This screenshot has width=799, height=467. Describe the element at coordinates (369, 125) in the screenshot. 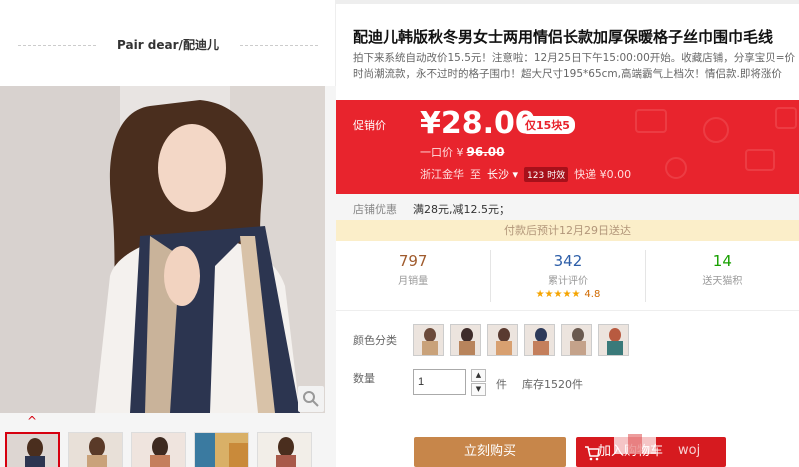

I see `promo-price-label: 促销价` at that location.